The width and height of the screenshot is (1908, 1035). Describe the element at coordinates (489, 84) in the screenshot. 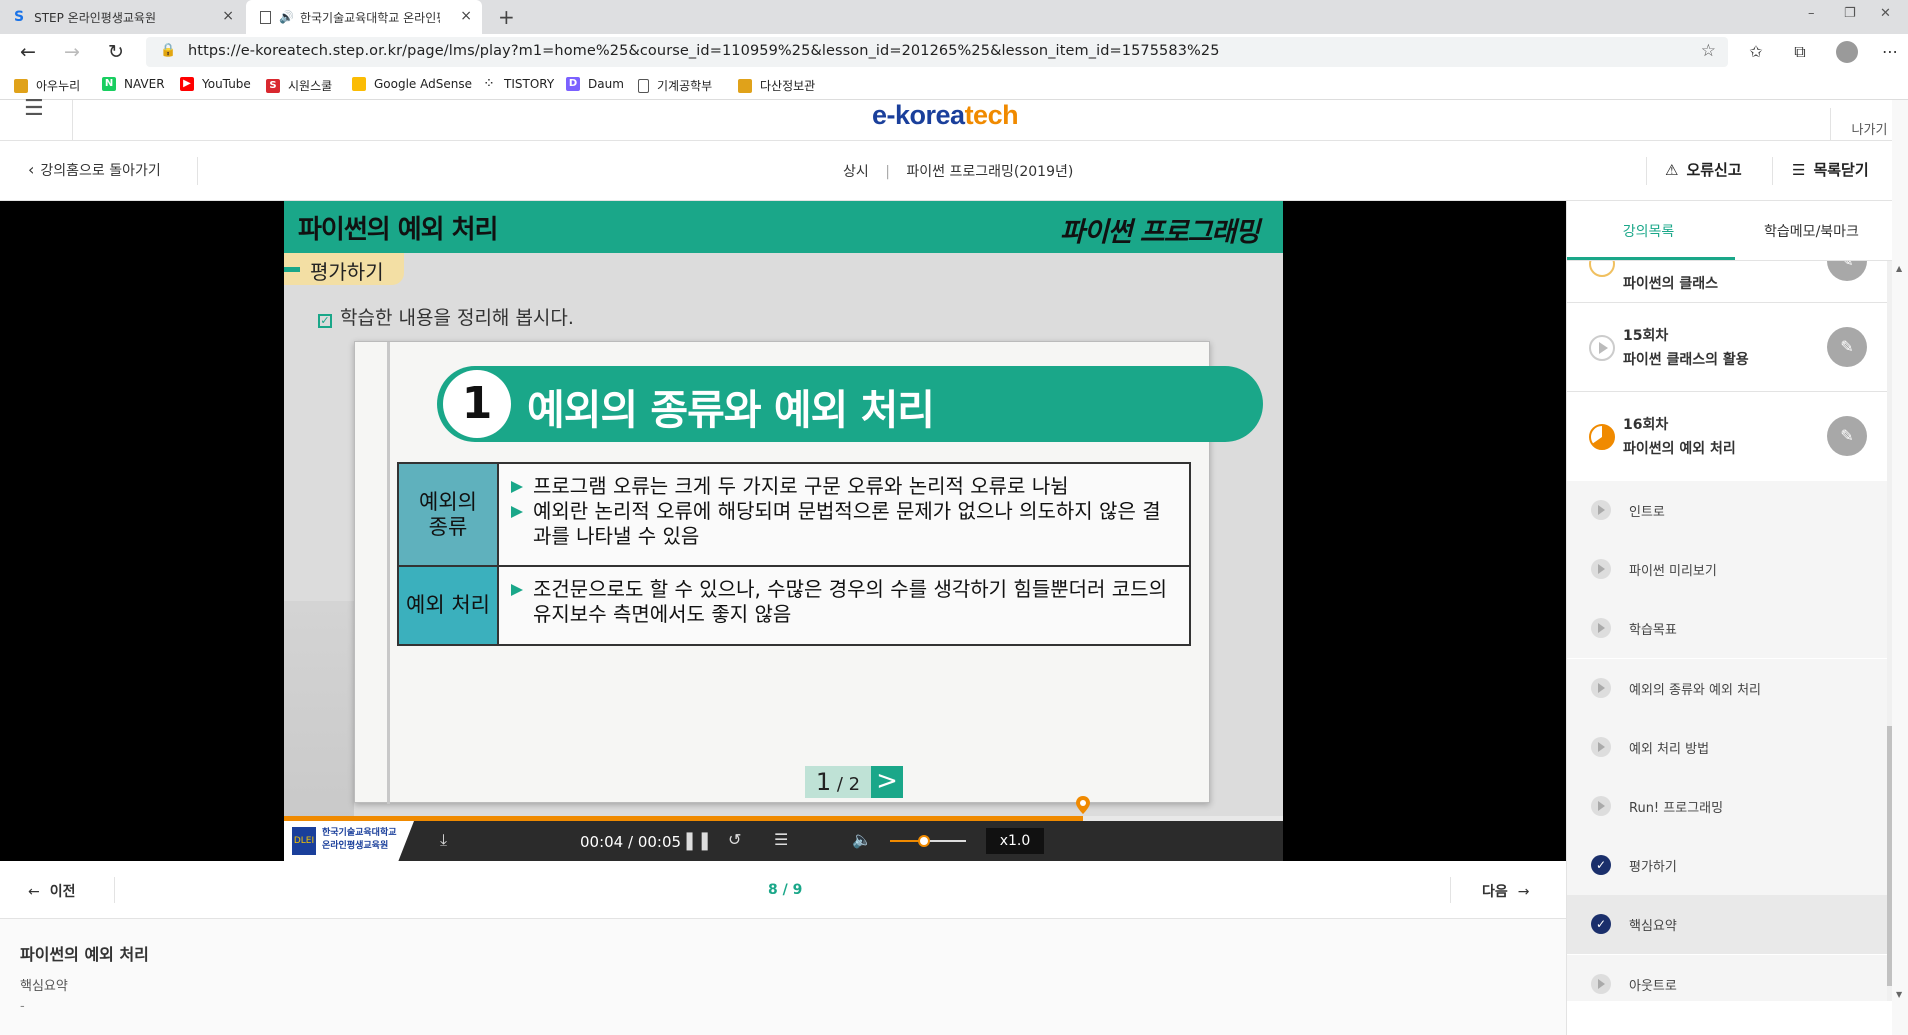

I see `tistory-icon: ⁘` at that location.